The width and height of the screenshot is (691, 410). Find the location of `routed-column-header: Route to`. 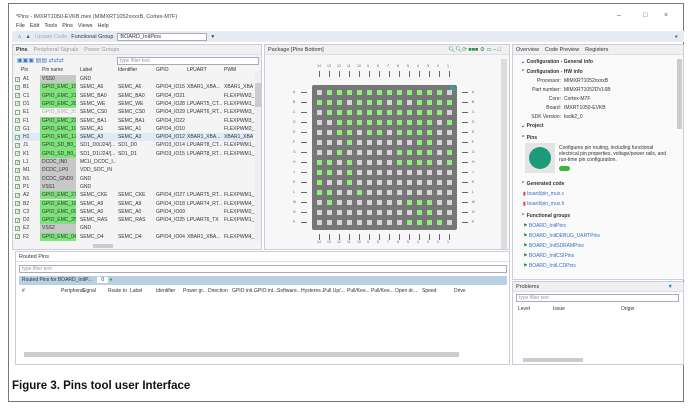

routed-column-header: Route to is located at coordinates (117, 291).